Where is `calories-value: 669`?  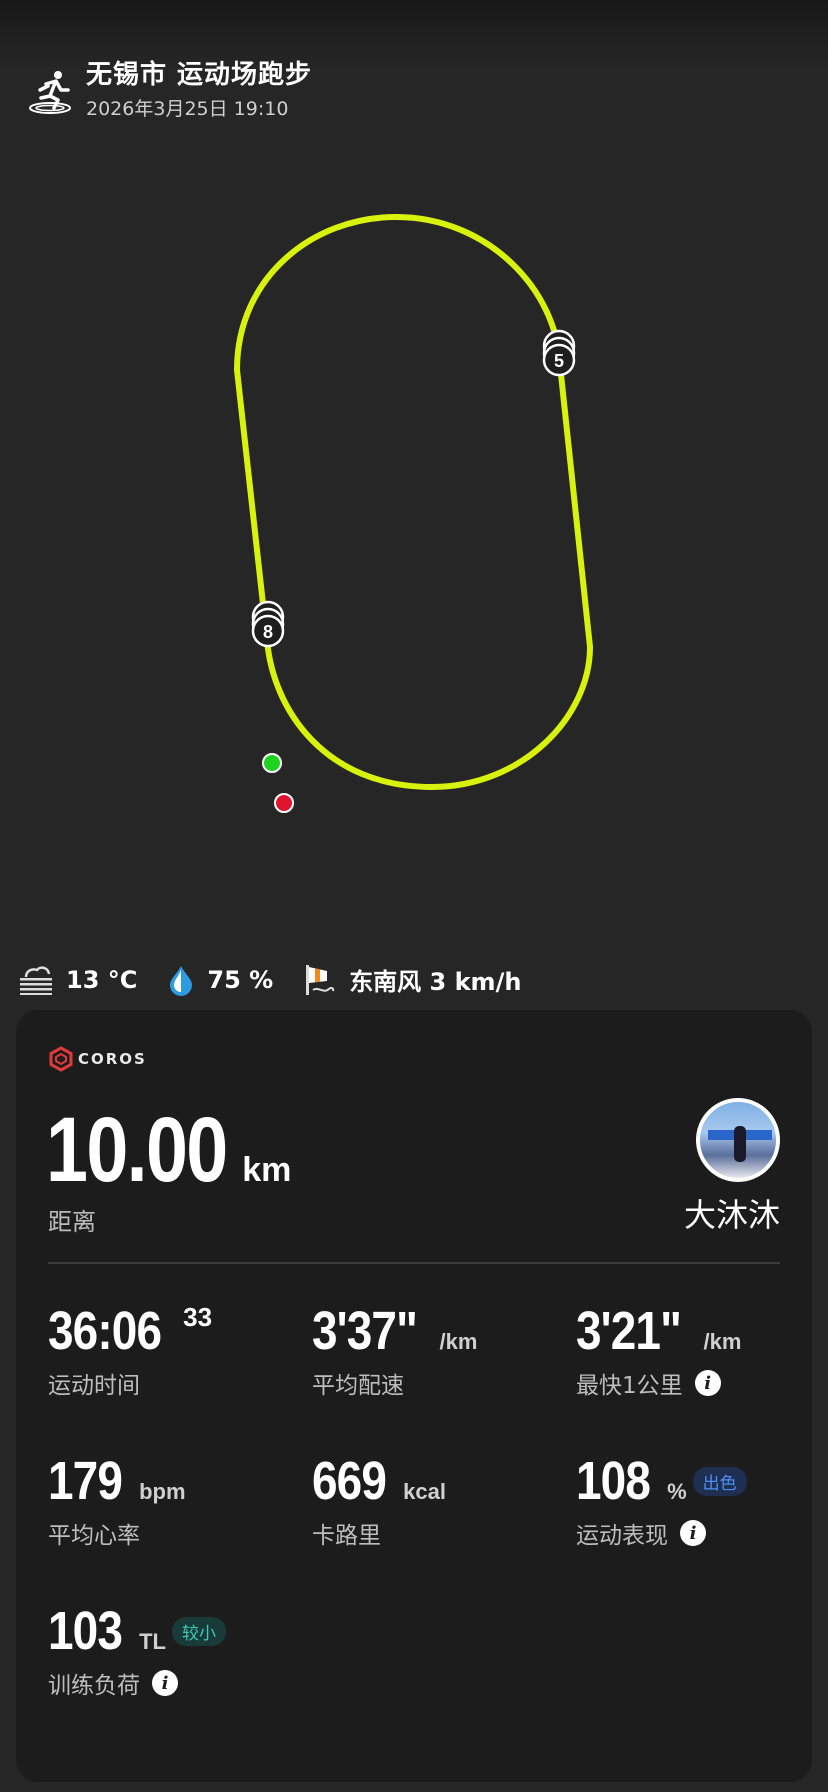
calories-value: 669 is located at coordinates (349, 1481).